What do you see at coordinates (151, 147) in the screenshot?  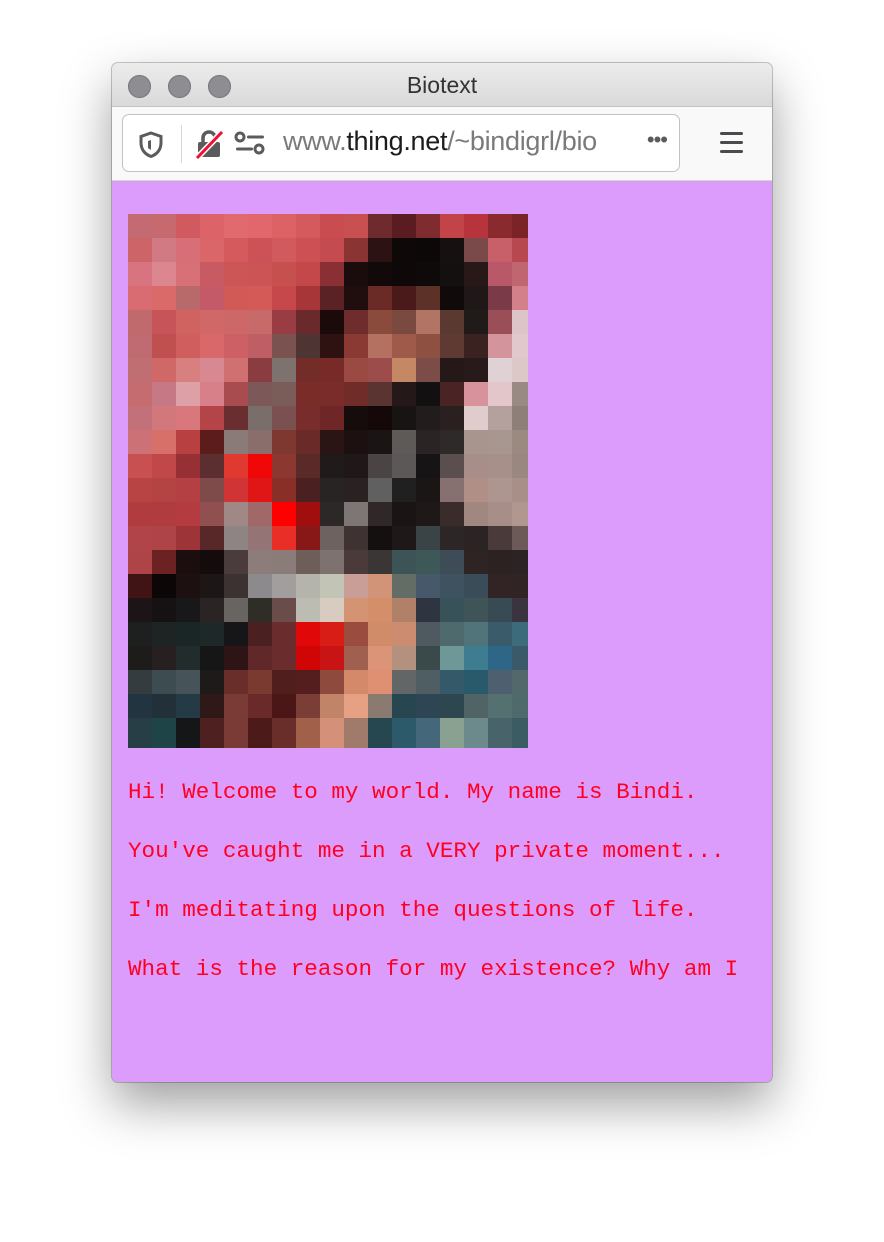 I see `tracking-protection-shield-icon` at bounding box center [151, 147].